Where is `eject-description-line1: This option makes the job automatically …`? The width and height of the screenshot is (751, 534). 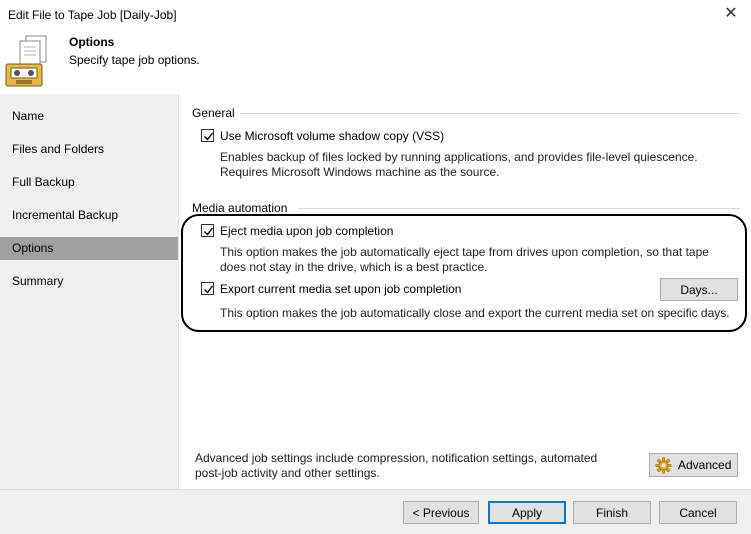 eject-description-line1: This option makes the job automatically … is located at coordinates (464, 252).